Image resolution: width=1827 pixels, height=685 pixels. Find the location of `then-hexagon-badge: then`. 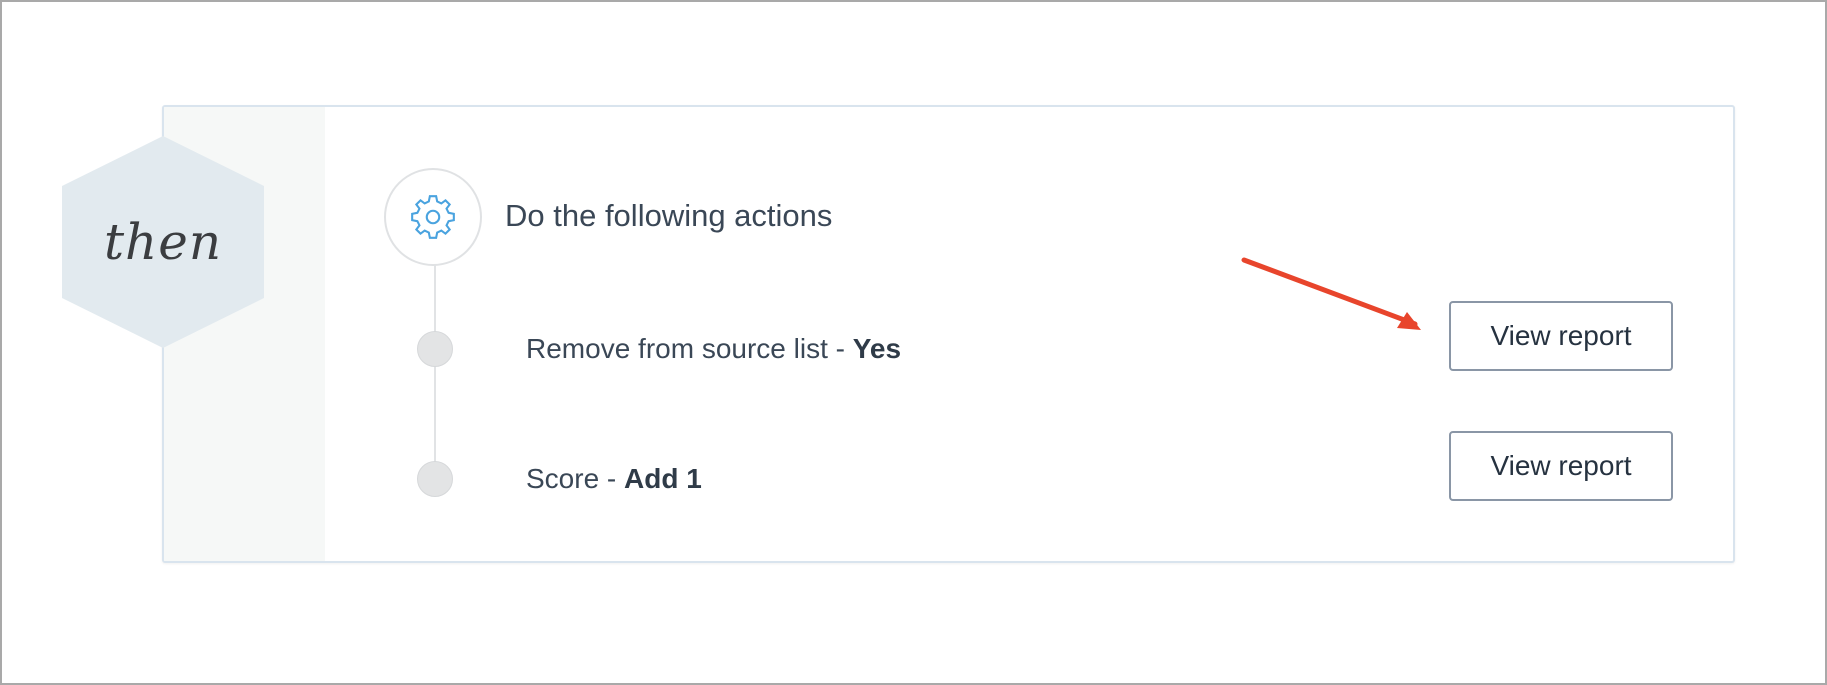

then-hexagon-badge: then is located at coordinates (163, 242).